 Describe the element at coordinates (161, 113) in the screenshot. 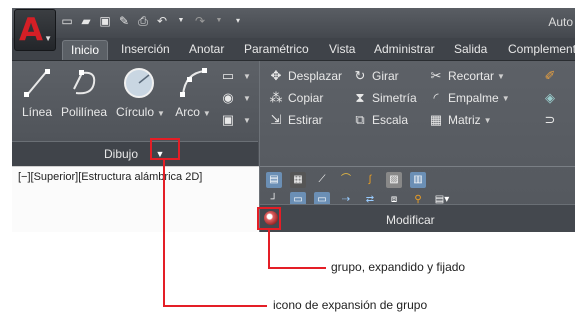

I see `circle-dropdown-icon: ▼` at that location.